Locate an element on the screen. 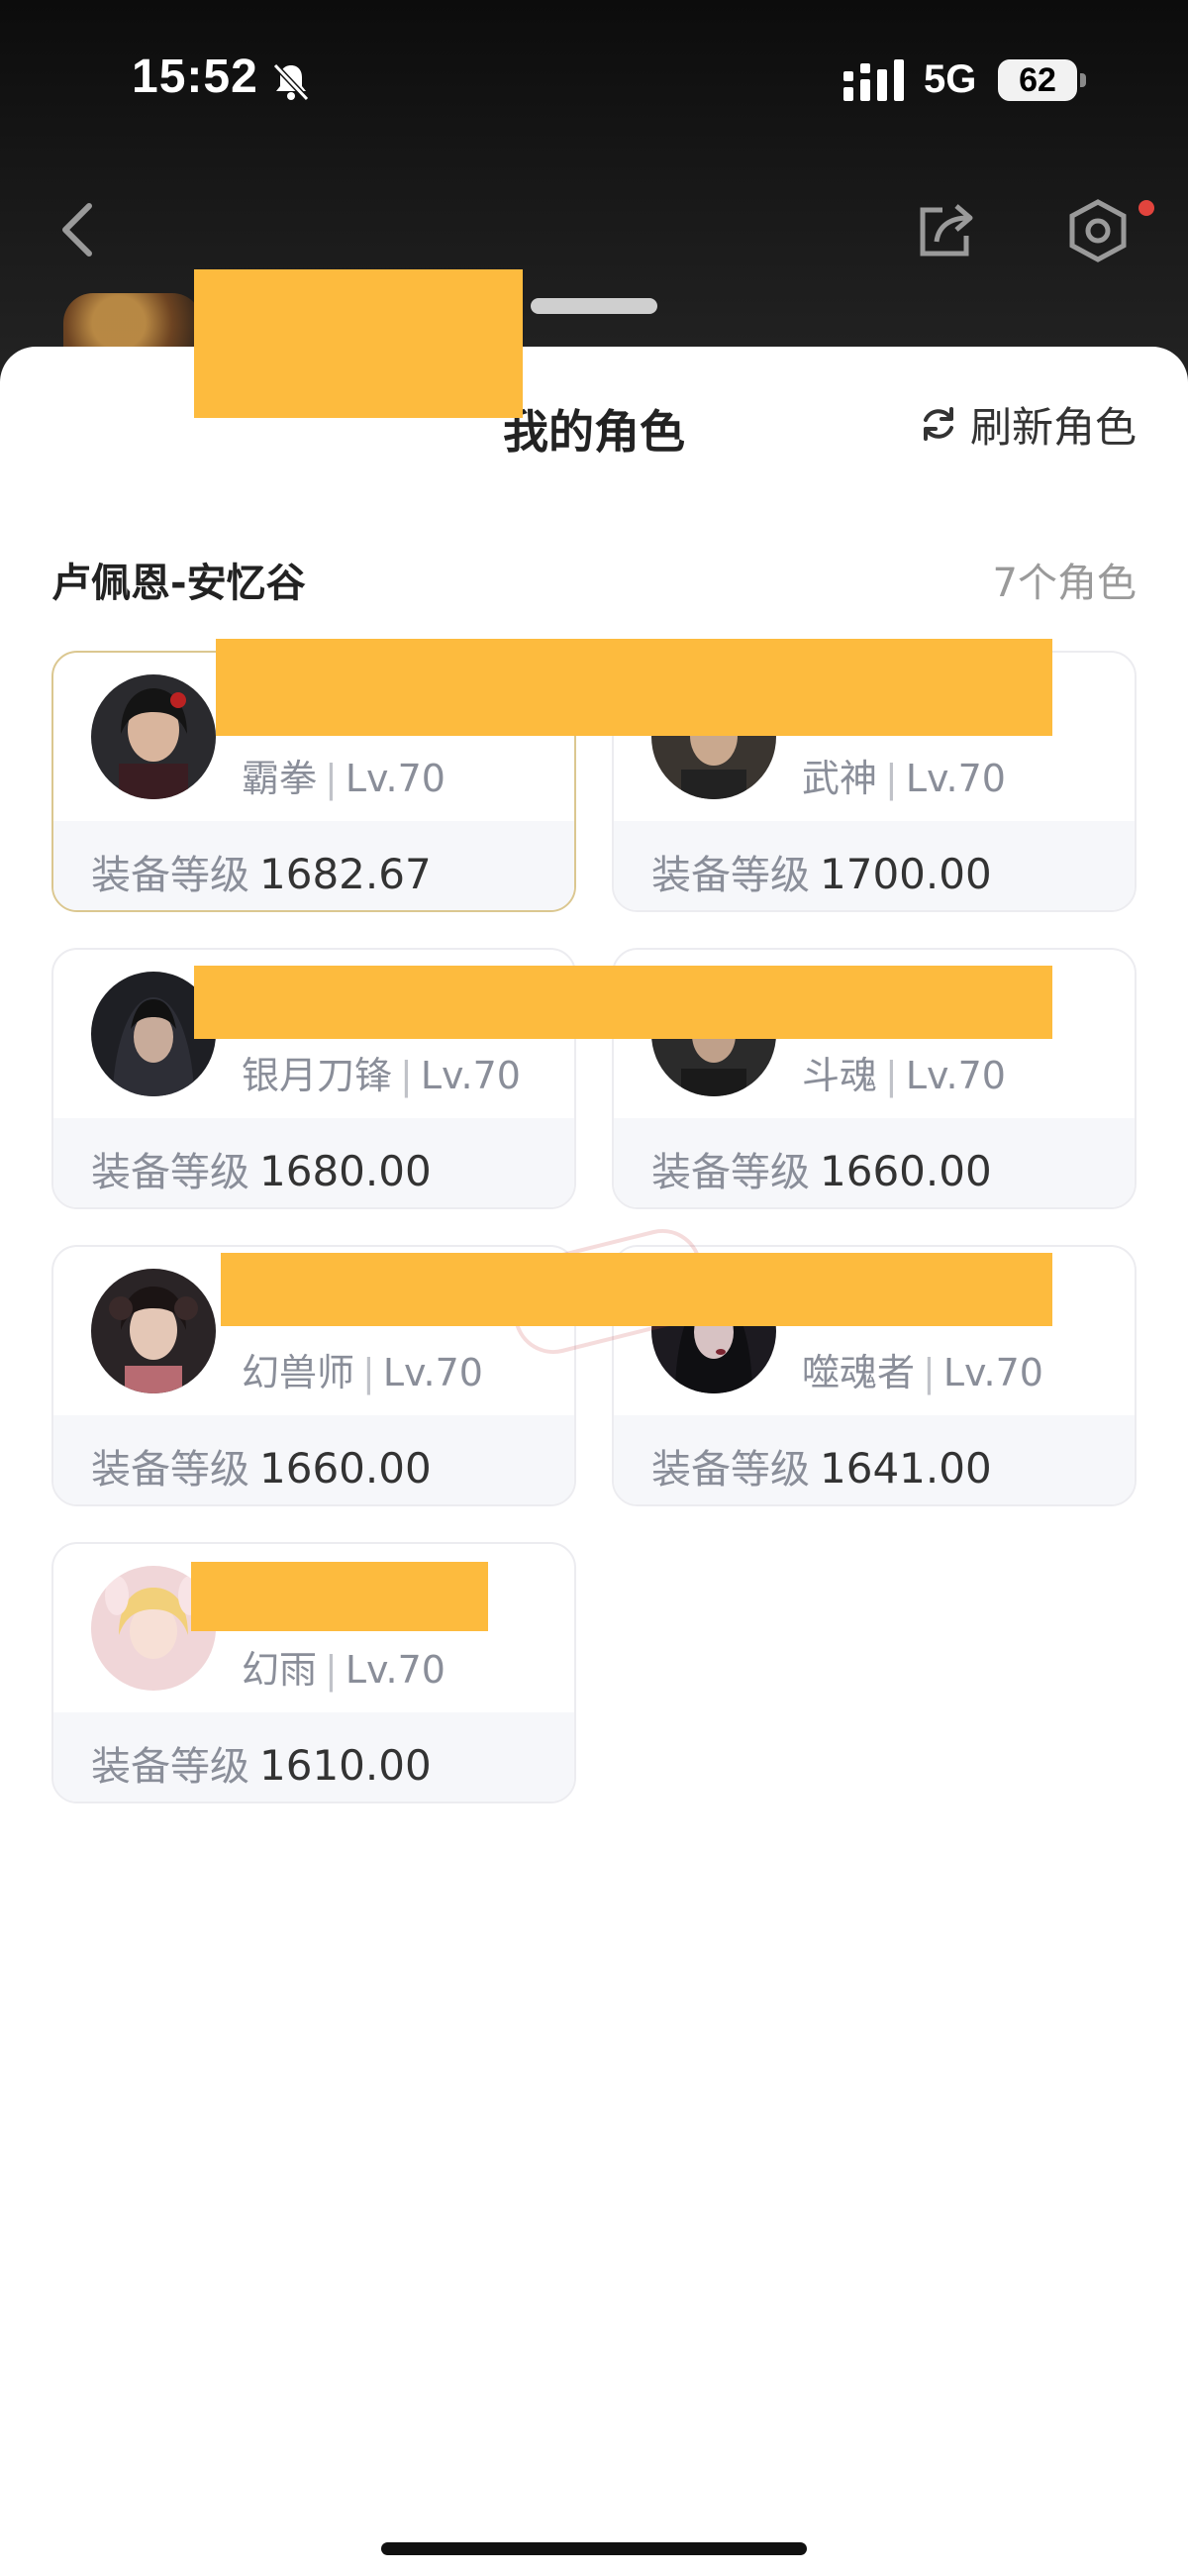  refresh-characters-button: 刷新角色 is located at coordinates (1028, 424).